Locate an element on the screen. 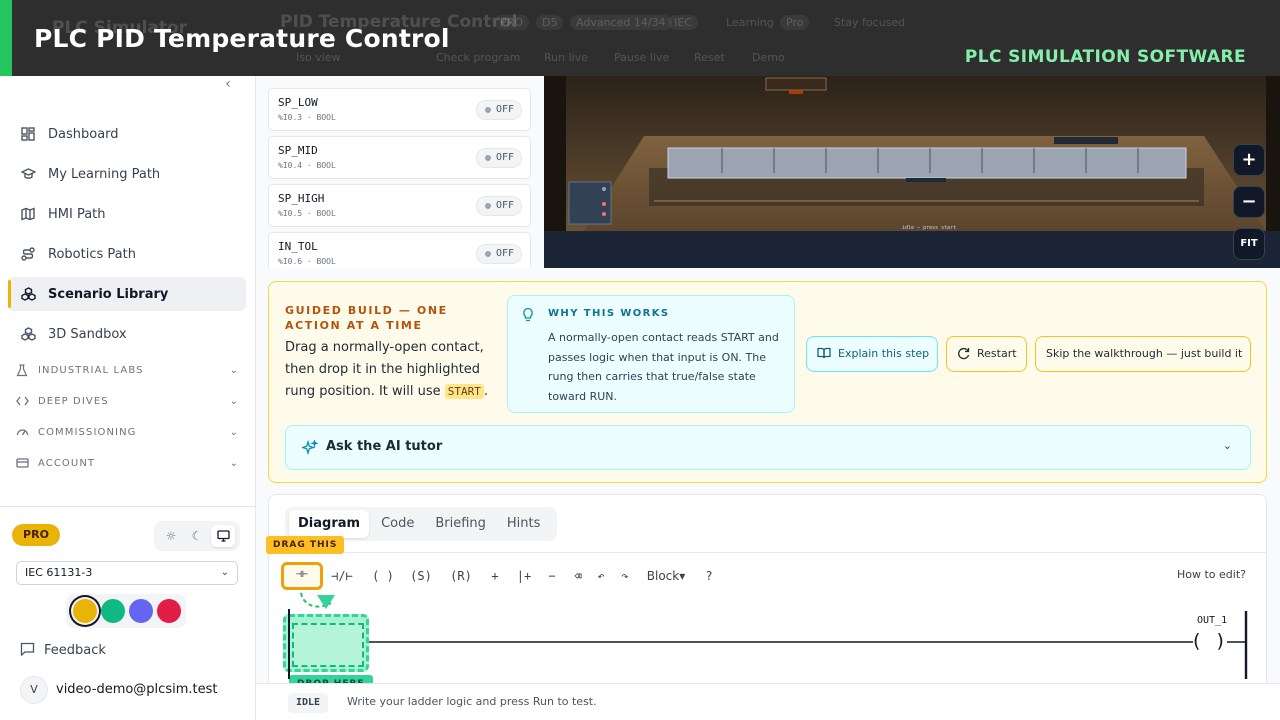 The width and height of the screenshot is (1280, 720). sidebar-item-label: Dashboard is located at coordinates (83, 134).